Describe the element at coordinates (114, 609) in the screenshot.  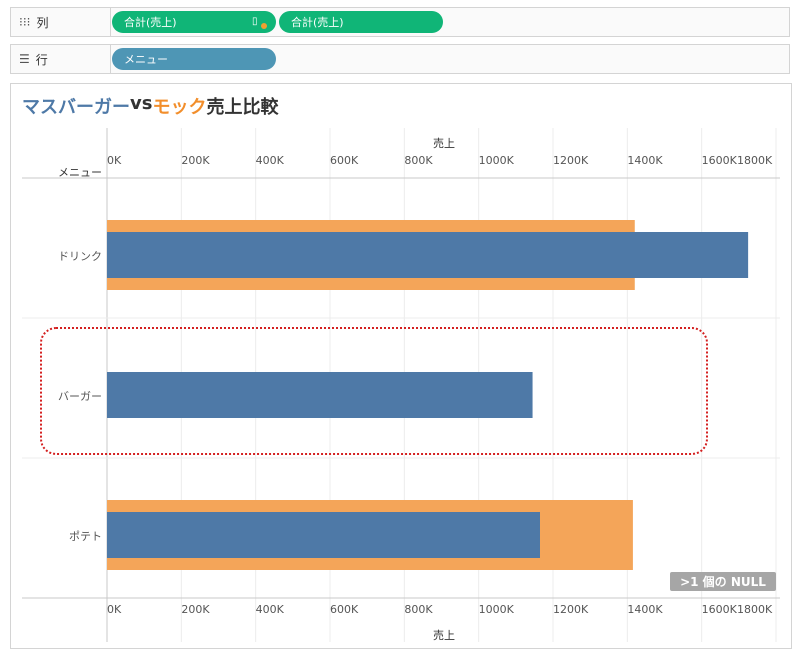
I see `x-tick-label-bottom: 0K` at that location.